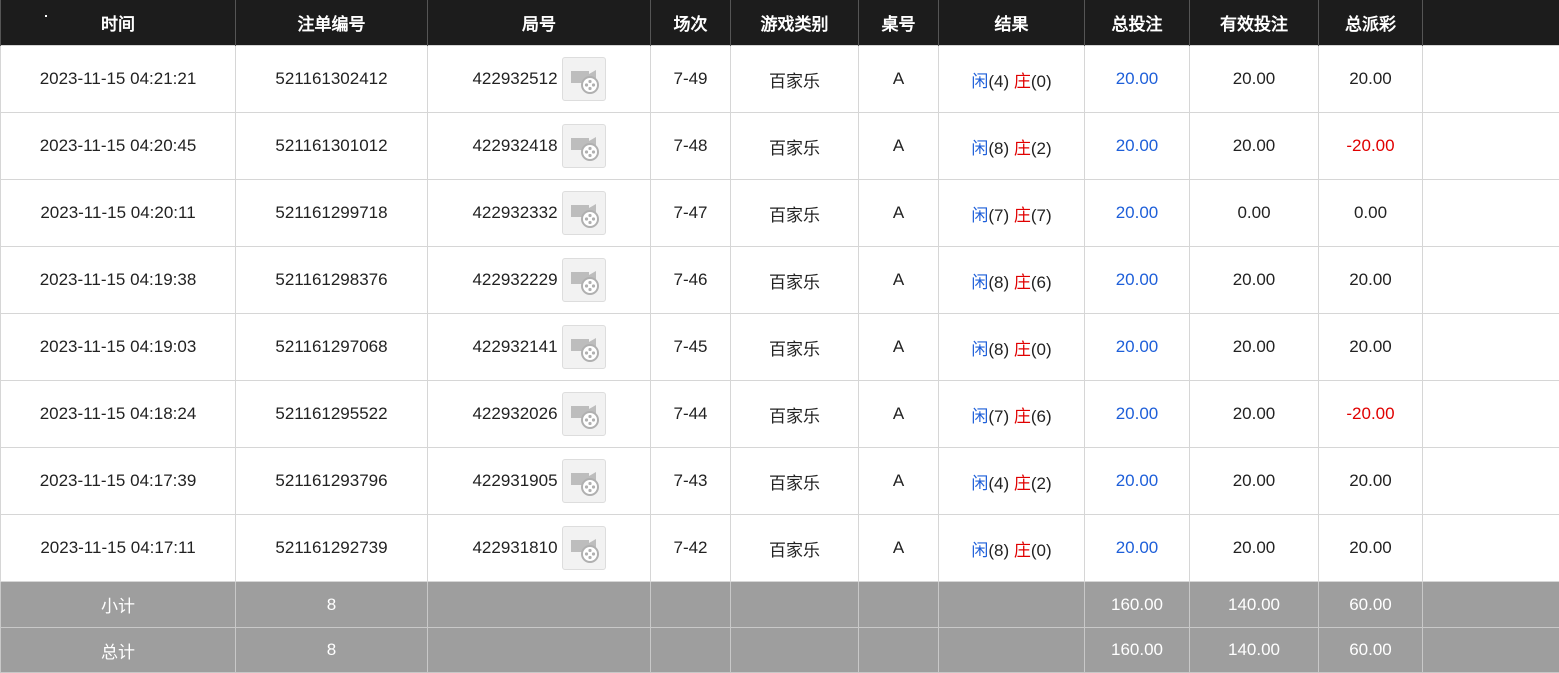  What do you see at coordinates (691, 280) in the screenshot?
I see `cell-session: 7-46` at bounding box center [691, 280].